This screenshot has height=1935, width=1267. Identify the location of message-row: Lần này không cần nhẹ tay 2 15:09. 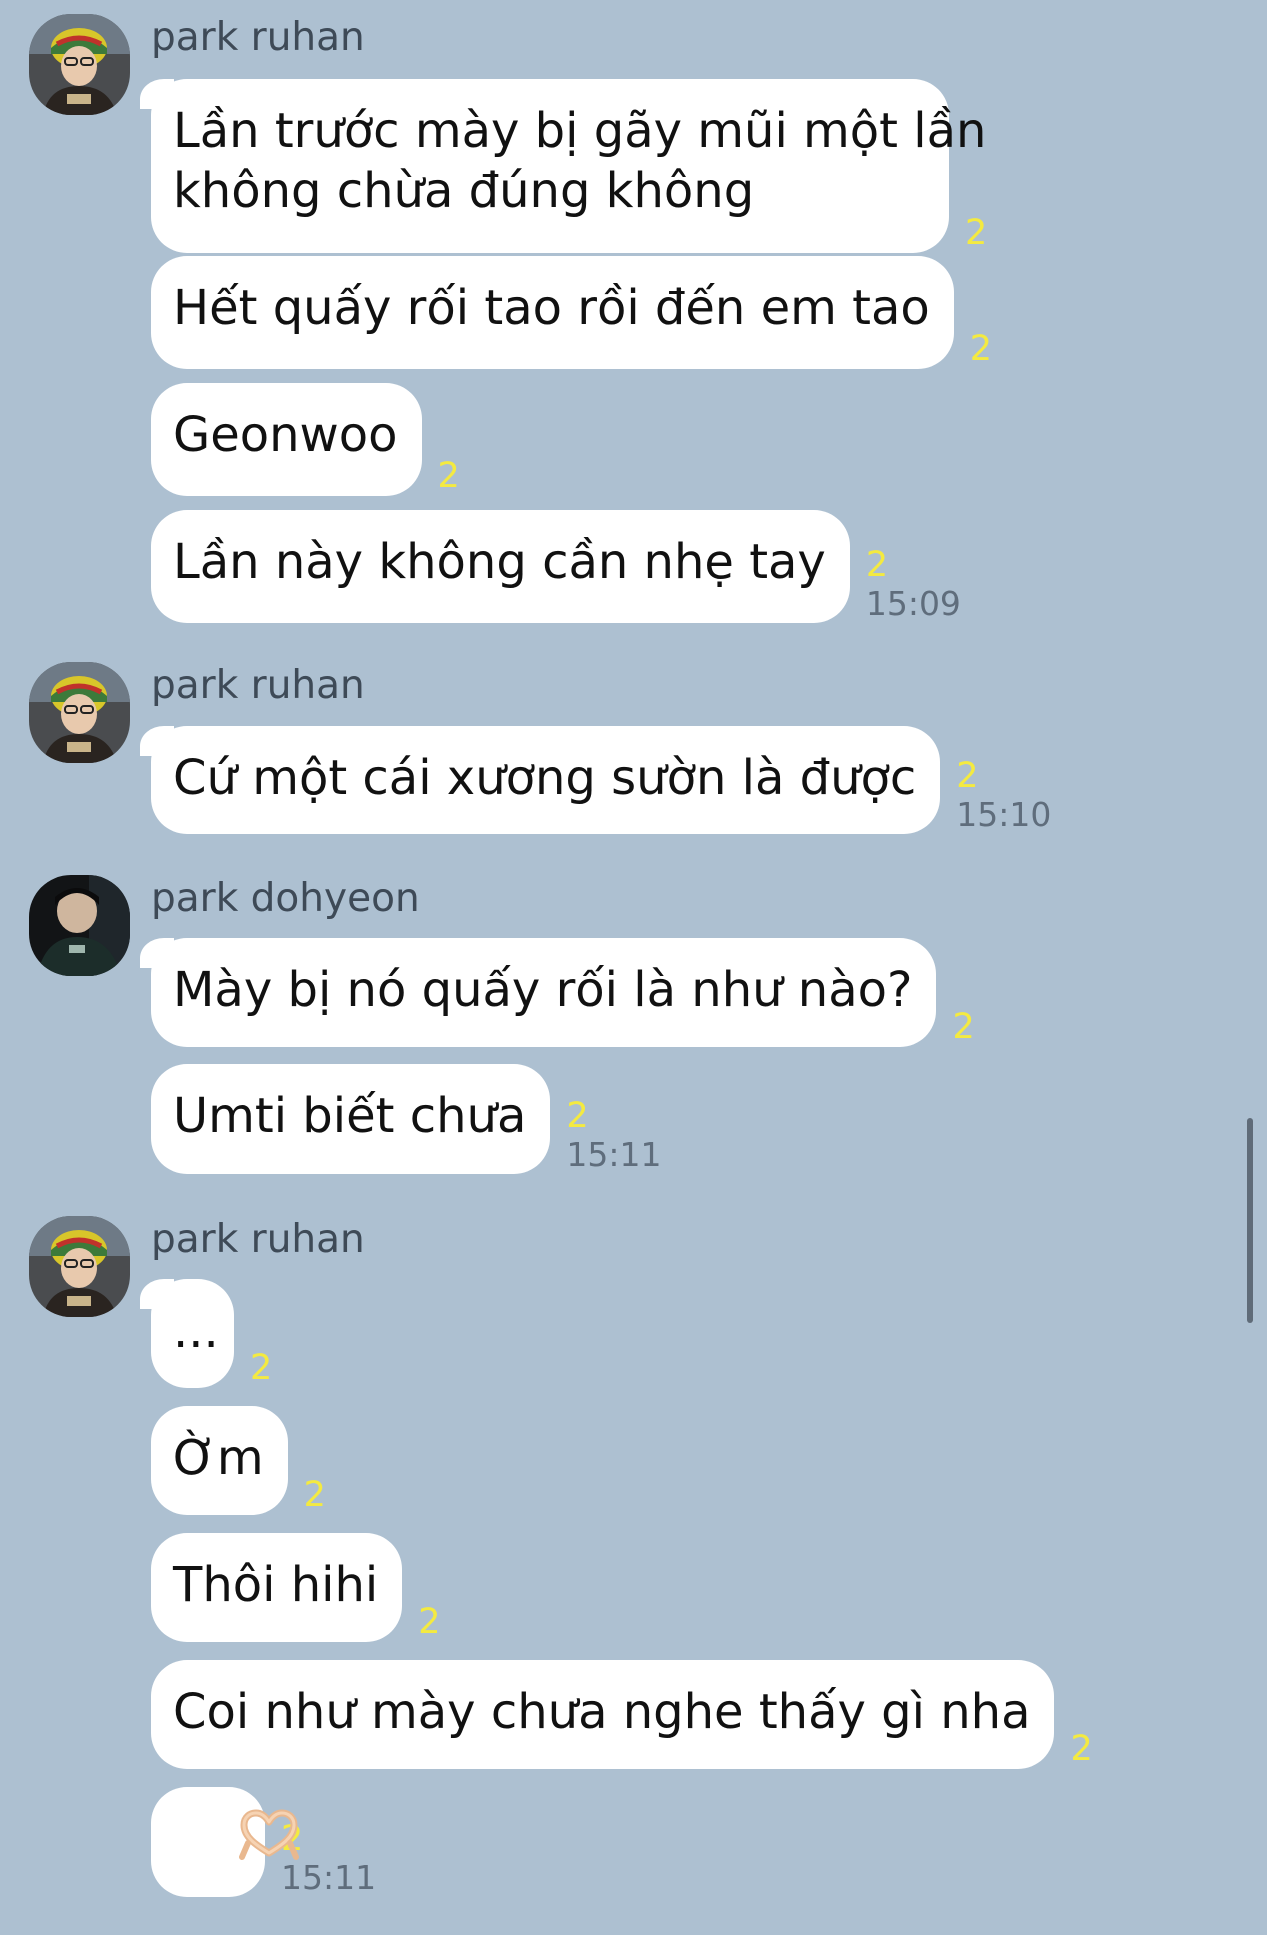
(556, 566).